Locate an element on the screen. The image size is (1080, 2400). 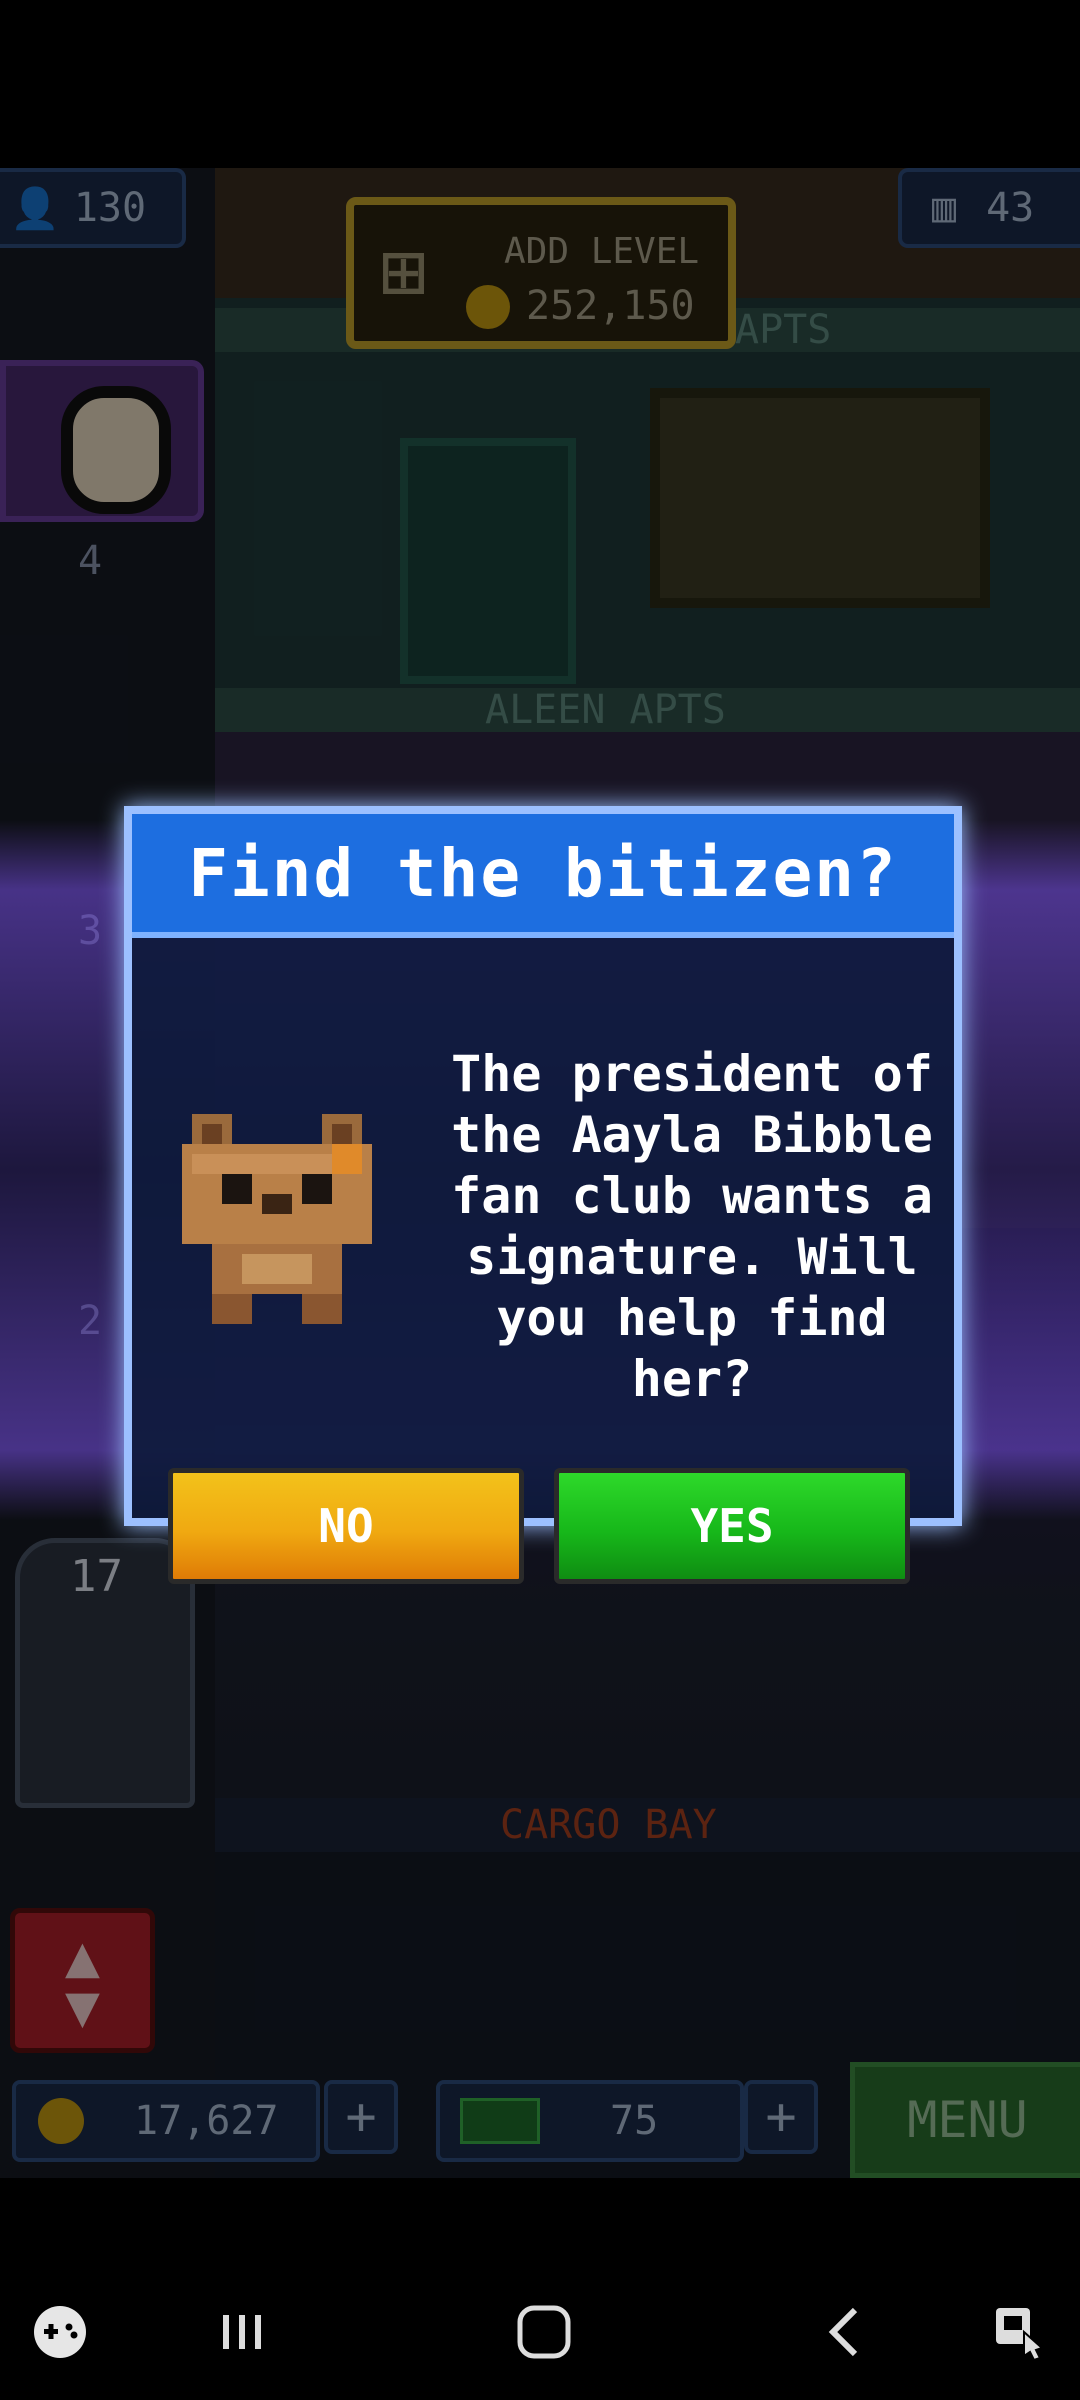
accessibility-button is located at coordinates (1020, 2332).